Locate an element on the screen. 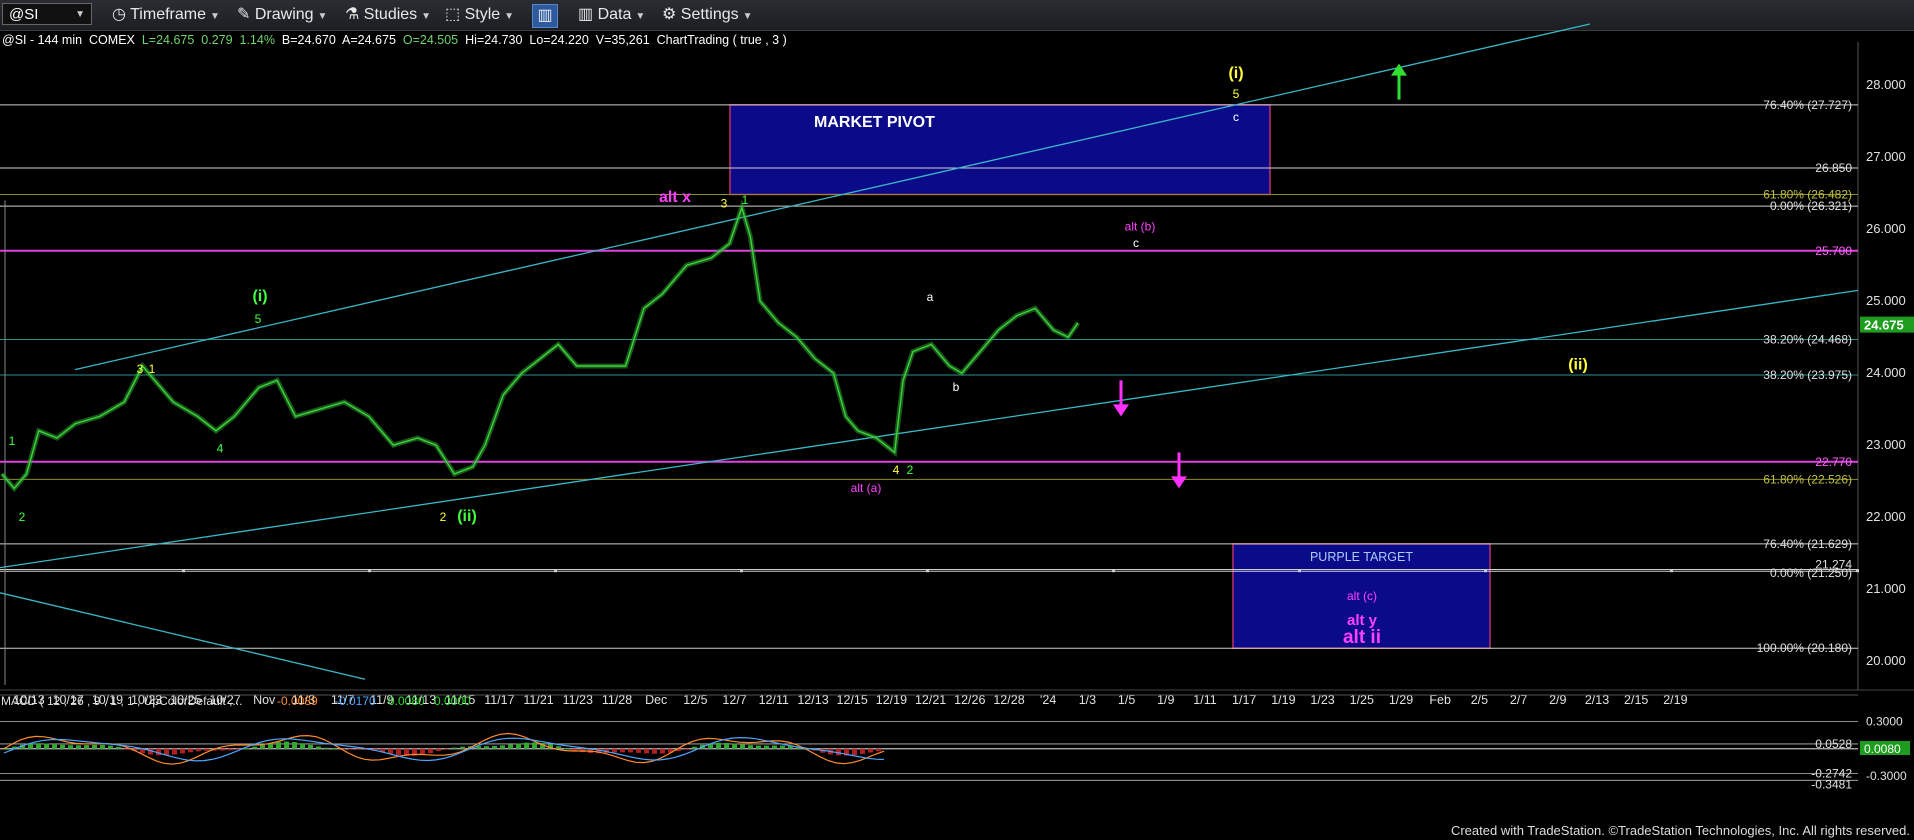 The height and width of the screenshot is (840, 1914). level-label-4: 25.700 is located at coordinates (1833, 251).